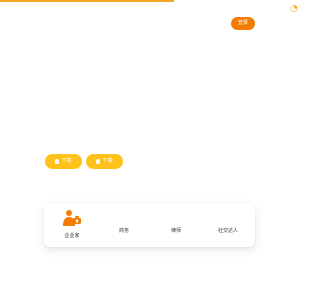 This screenshot has width=320, height=300. I want to click on role-selector-card: 企业家 商务 律师 社交达人, so click(149, 225).